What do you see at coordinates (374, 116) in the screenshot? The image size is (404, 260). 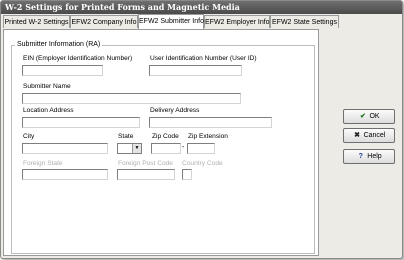 I see `ok-label: OK` at bounding box center [374, 116].